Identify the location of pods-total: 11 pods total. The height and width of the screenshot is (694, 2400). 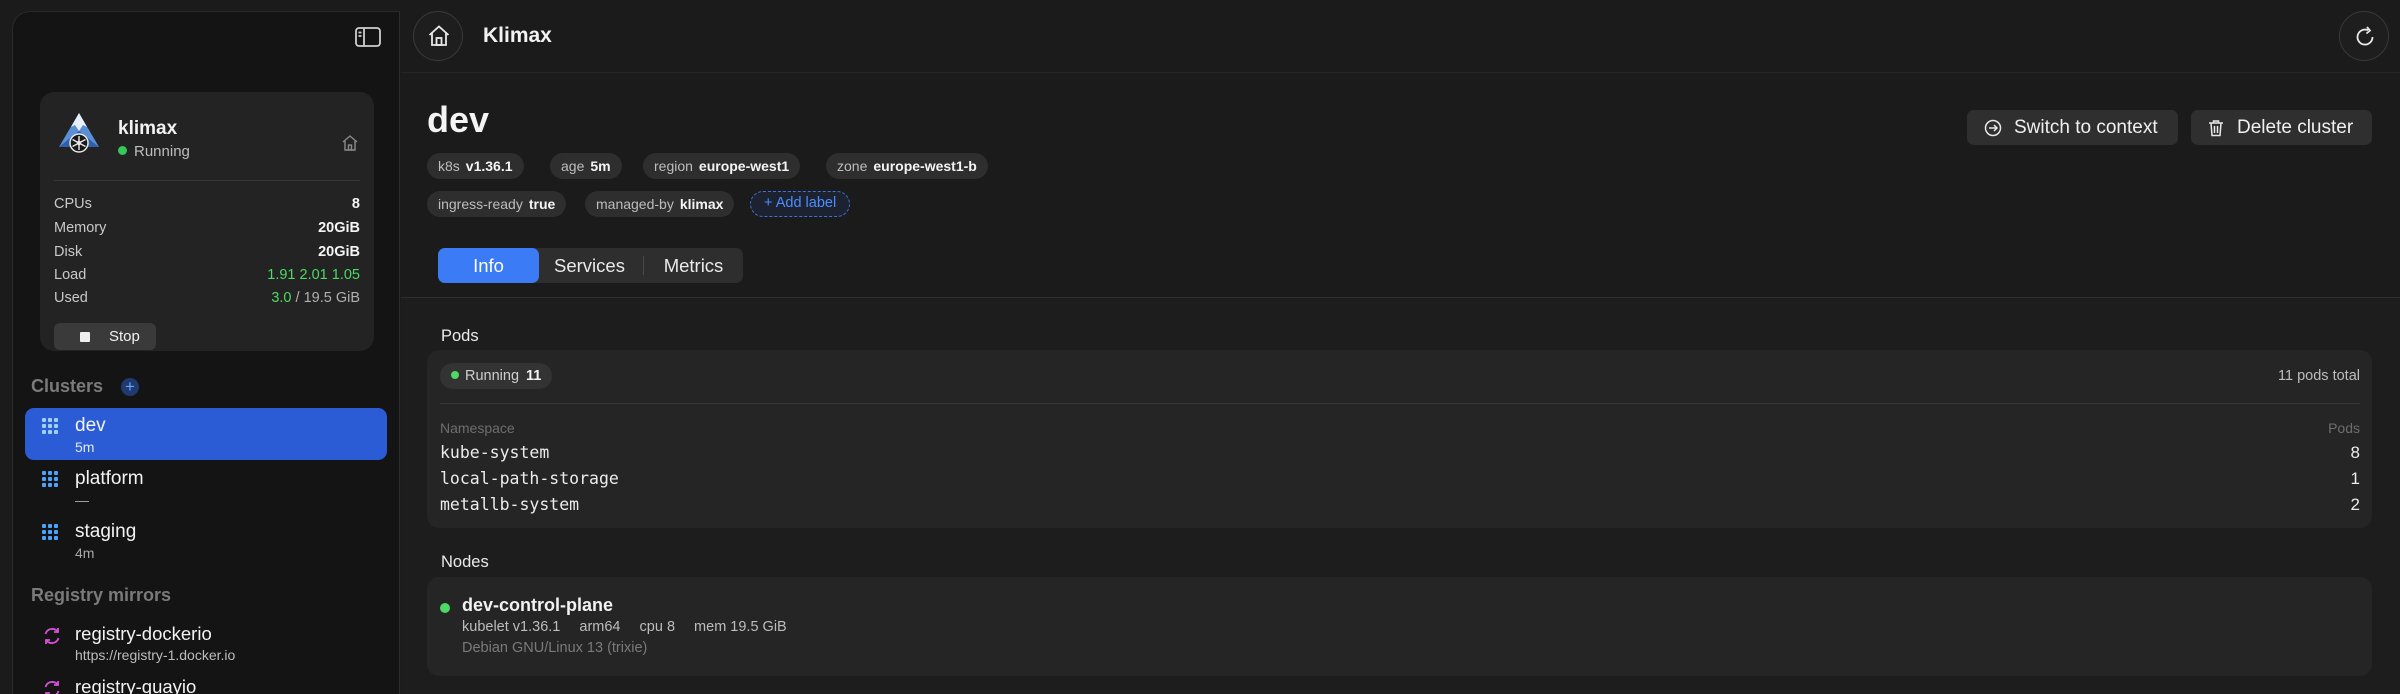
(2319, 376).